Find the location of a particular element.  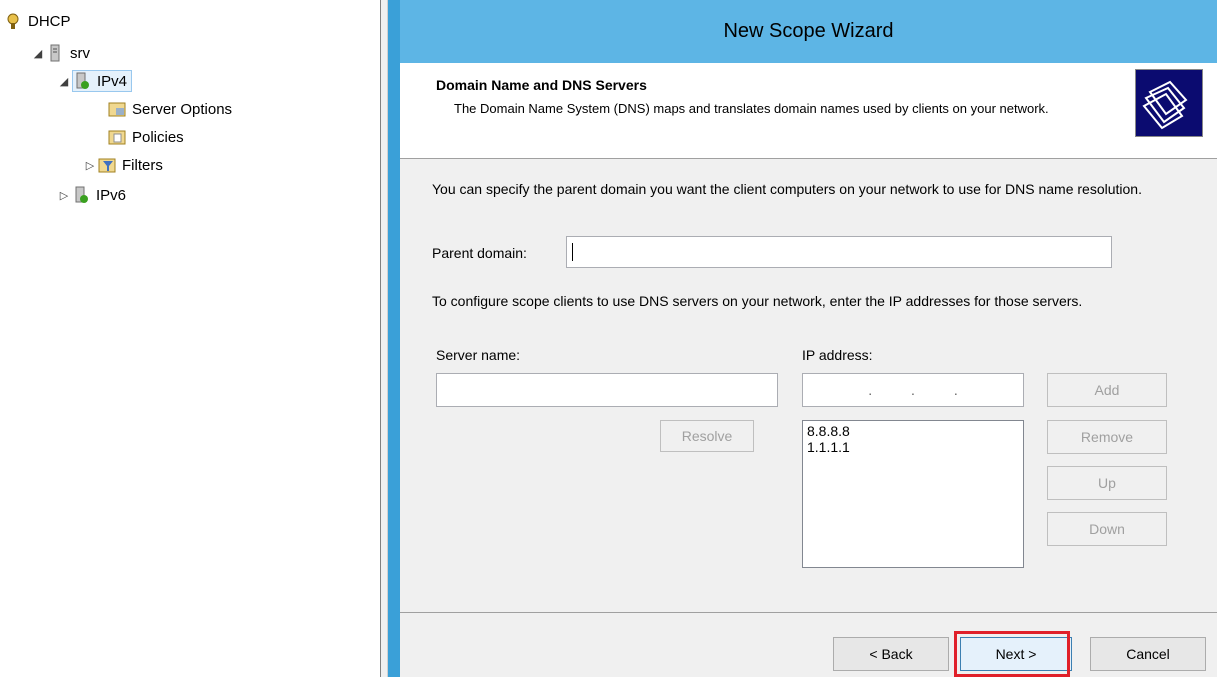

up-button-label: Up is located at coordinates (1107, 483).